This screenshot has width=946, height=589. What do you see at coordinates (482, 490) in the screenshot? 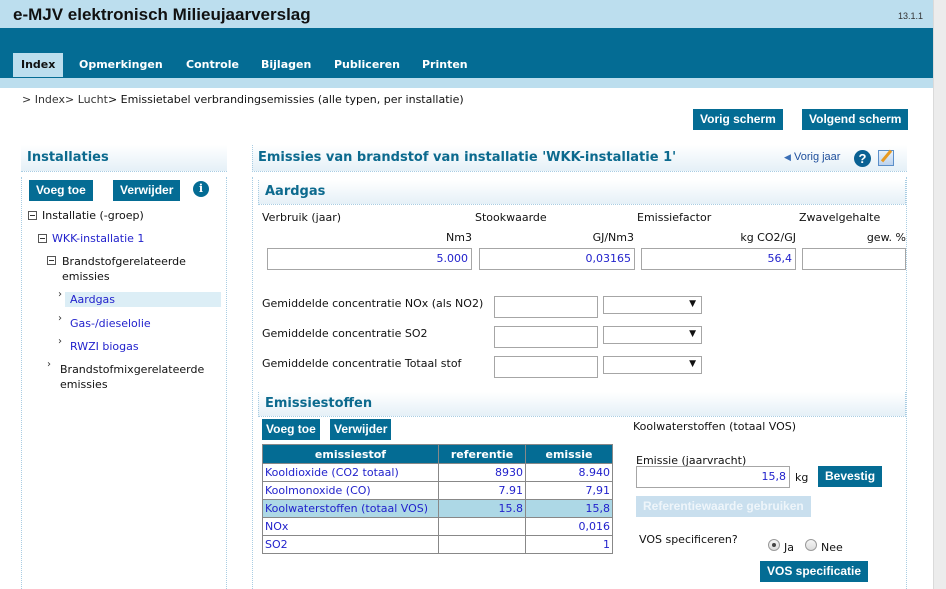
I see `reference-value: 7.91` at bounding box center [482, 490].